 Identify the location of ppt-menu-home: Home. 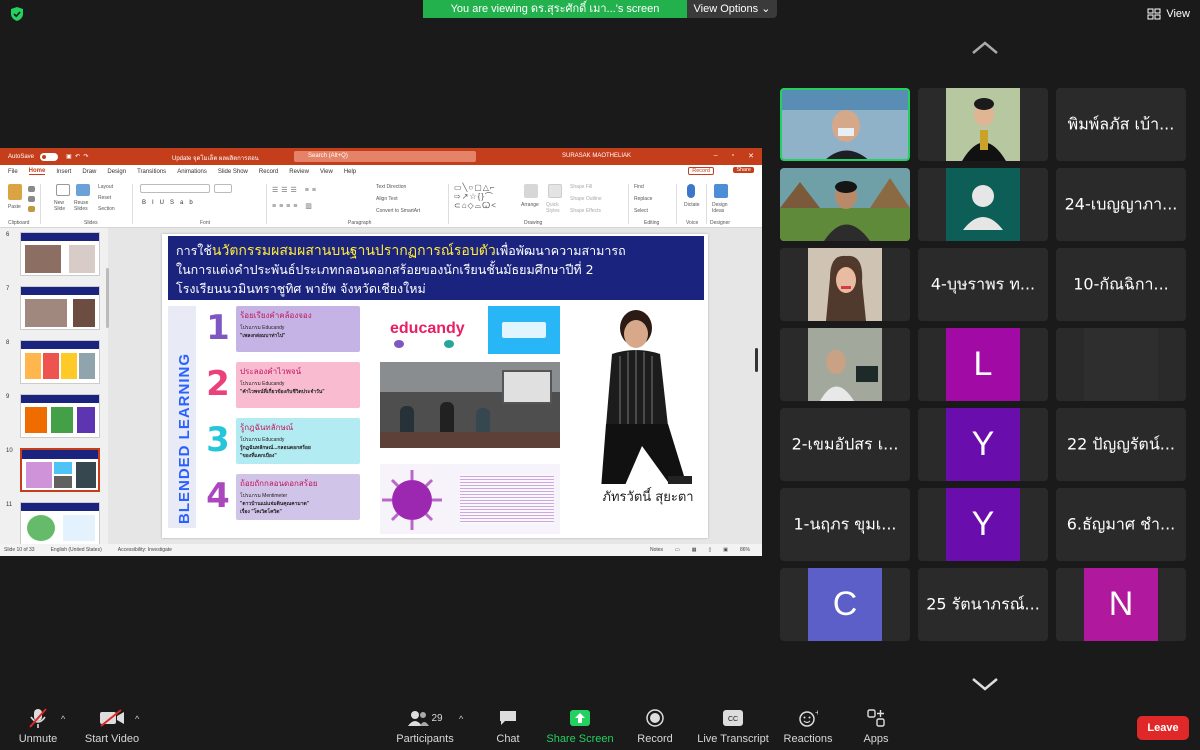
(37, 171).